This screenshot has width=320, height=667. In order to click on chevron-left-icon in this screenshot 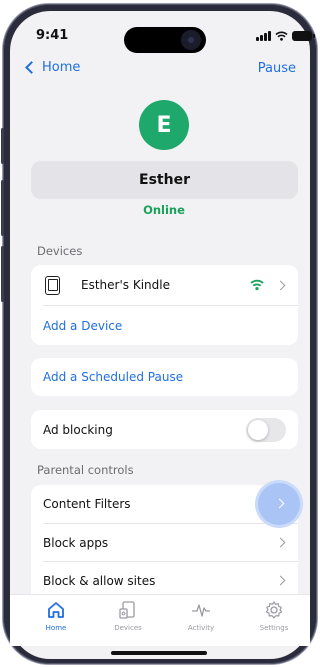, I will do `click(31, 67)`.